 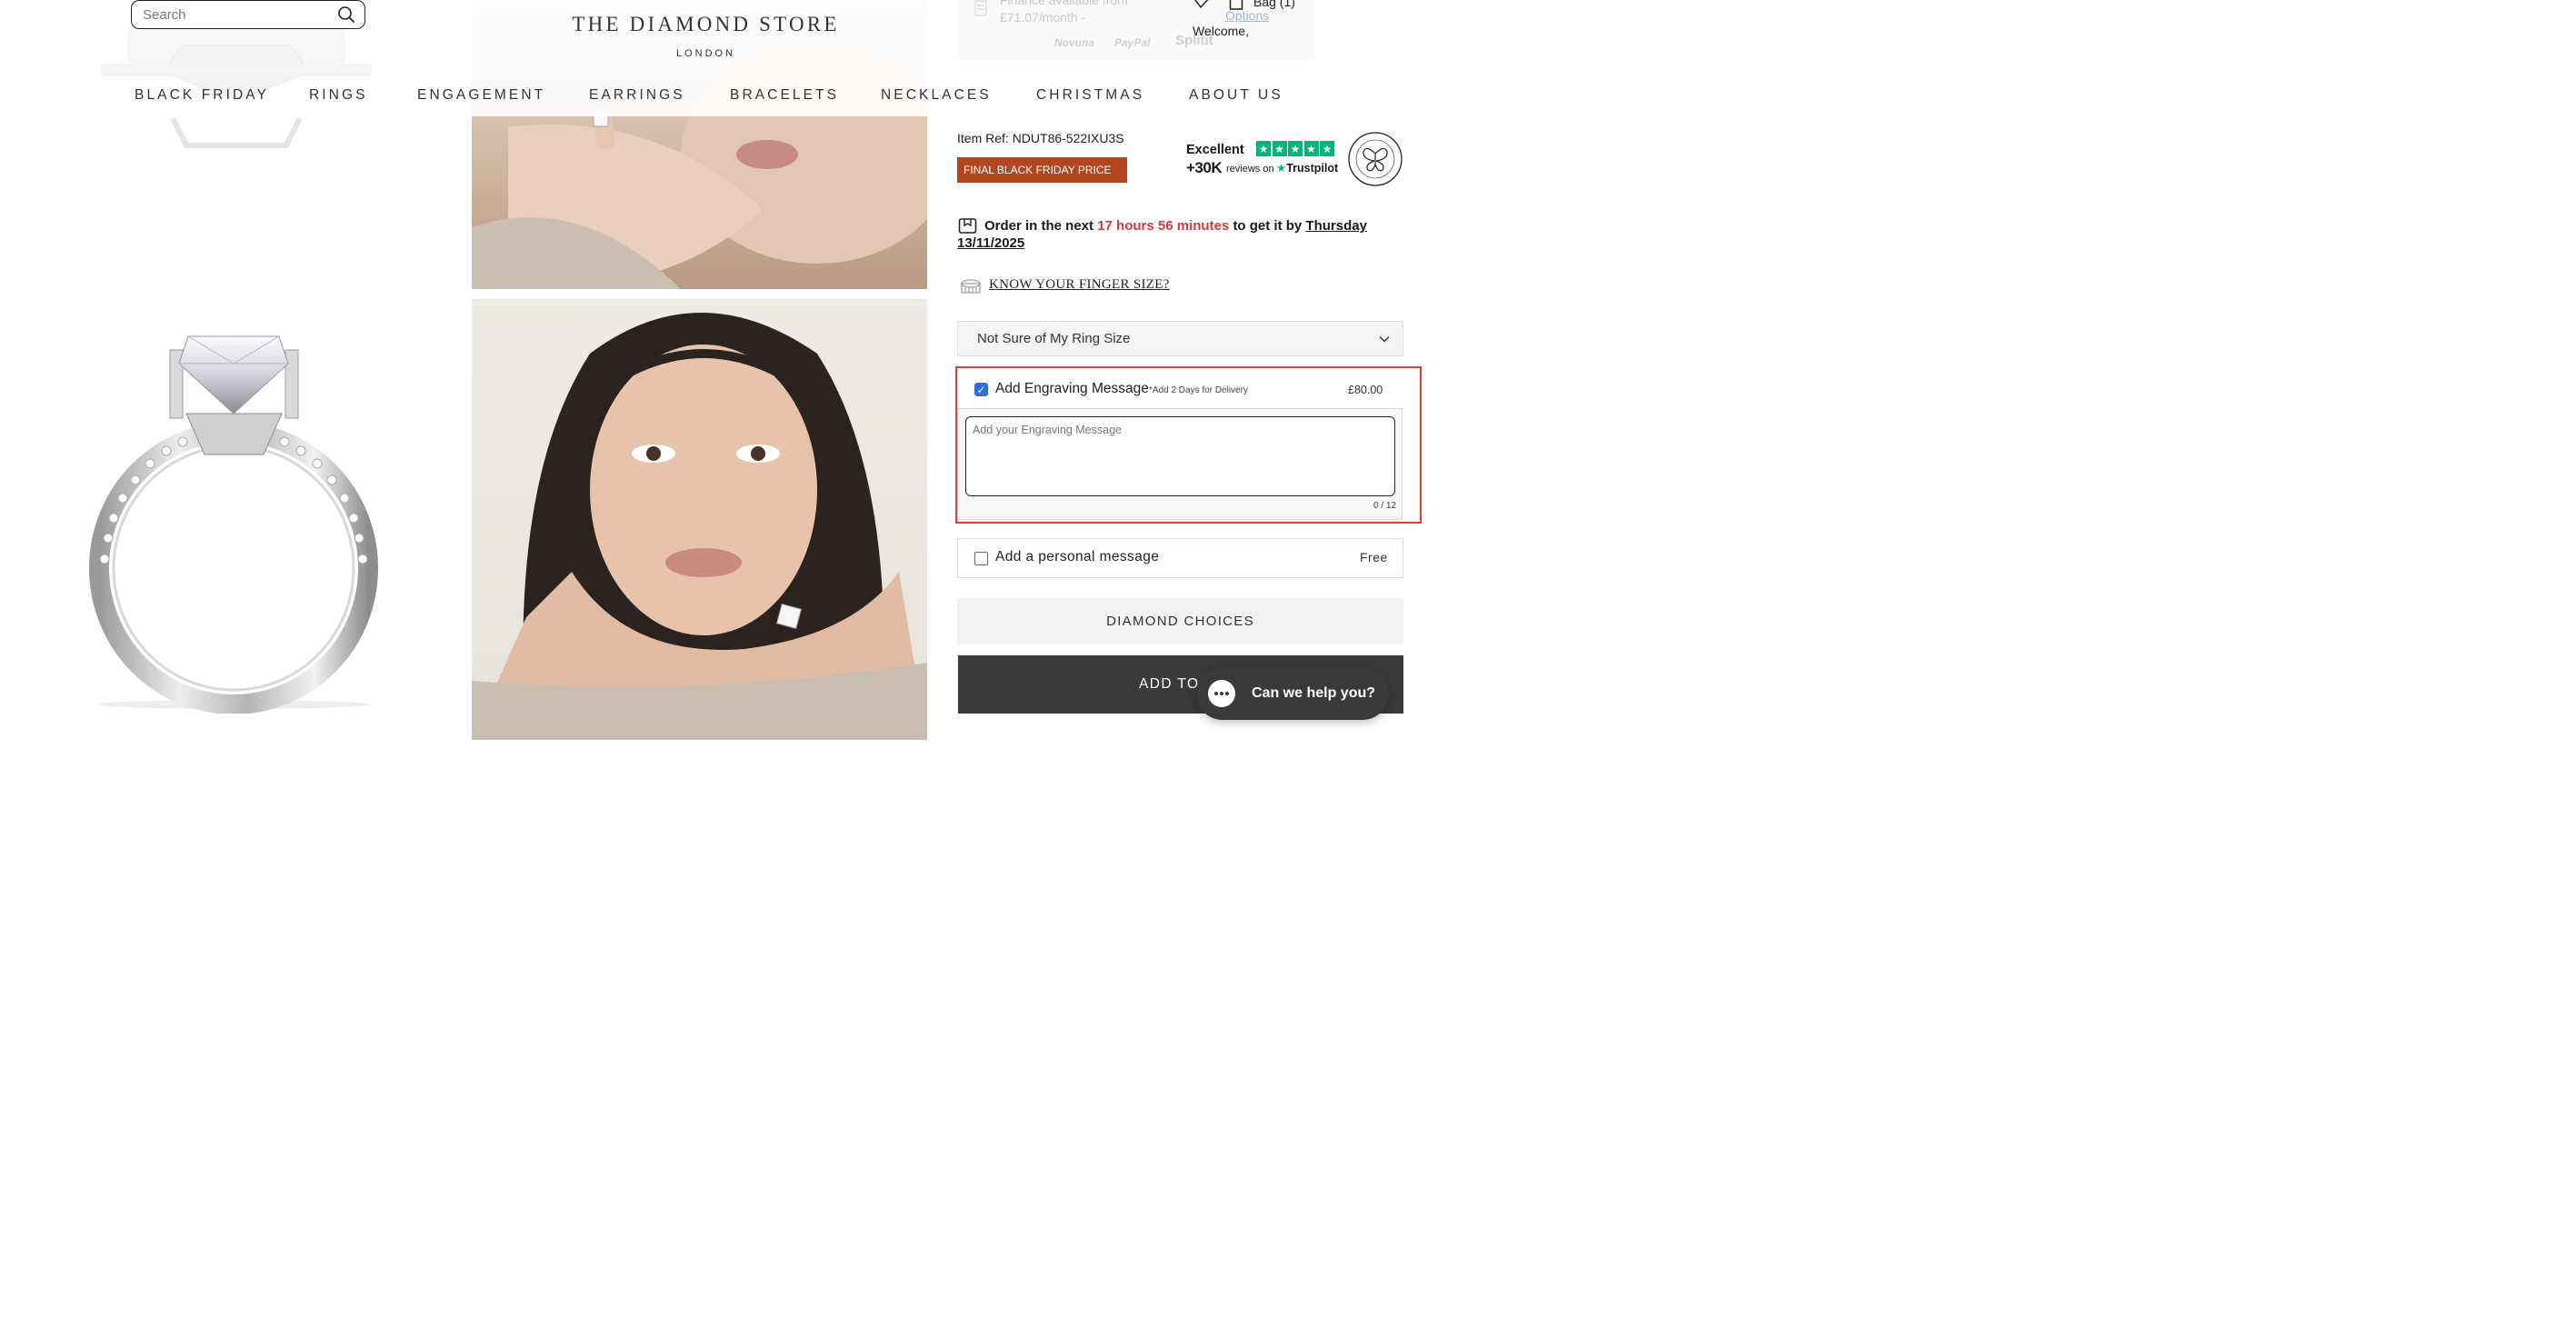 I want to click on nav-item-christmas: CHRISTMAS, so click(x=1090, y=95).